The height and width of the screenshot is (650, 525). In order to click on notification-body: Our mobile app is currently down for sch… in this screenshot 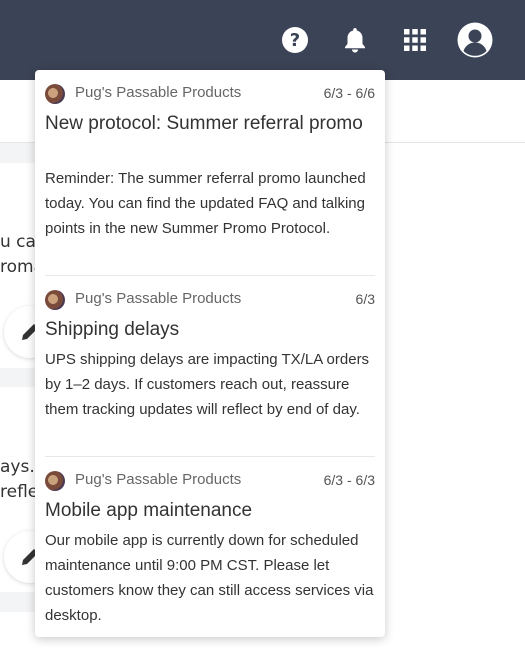, I will do `click(209, 578)`.